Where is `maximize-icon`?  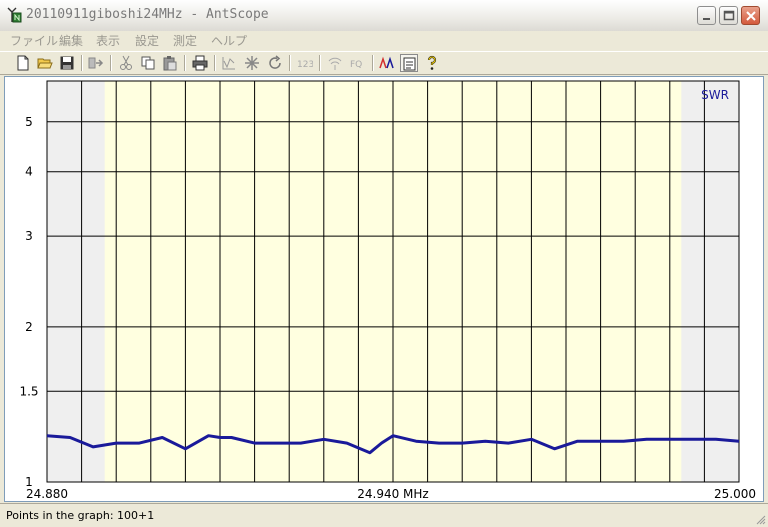
maximize-icon is located at coordinates (729, 15).